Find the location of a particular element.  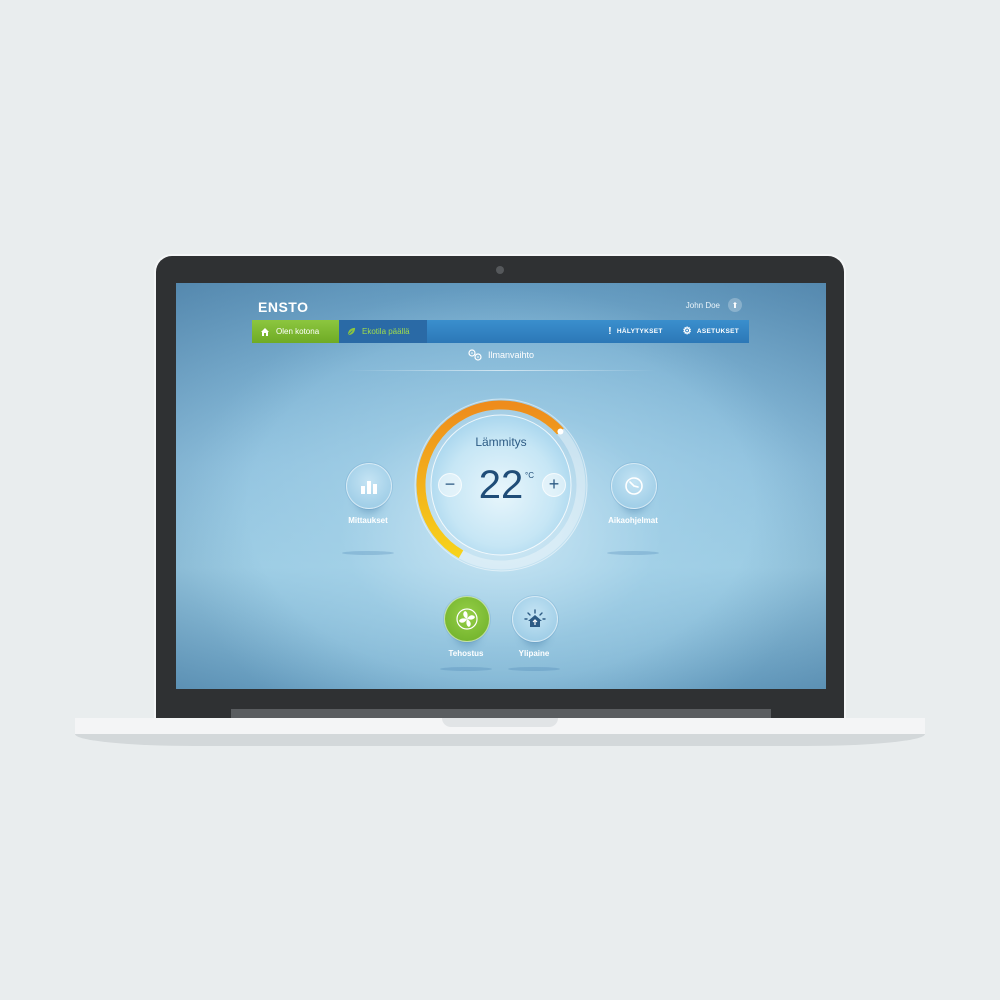

arrow-up-icon: ⬆ is located at coordinates (735, 305).